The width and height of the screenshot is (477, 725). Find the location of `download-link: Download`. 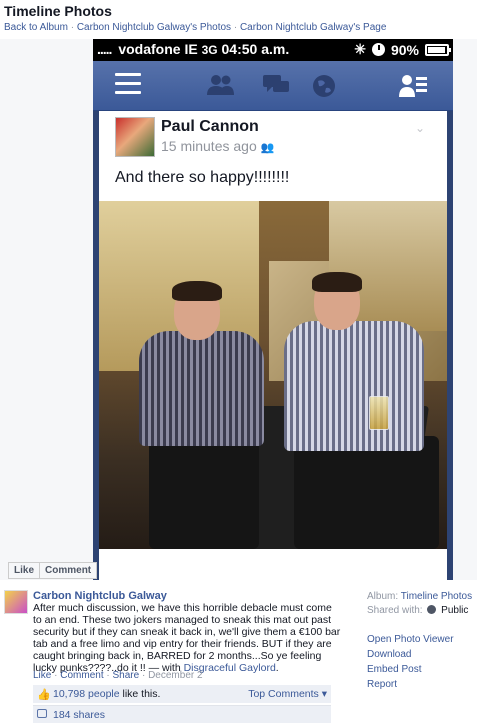

download-link: Download is located at coordinates (389, 654).